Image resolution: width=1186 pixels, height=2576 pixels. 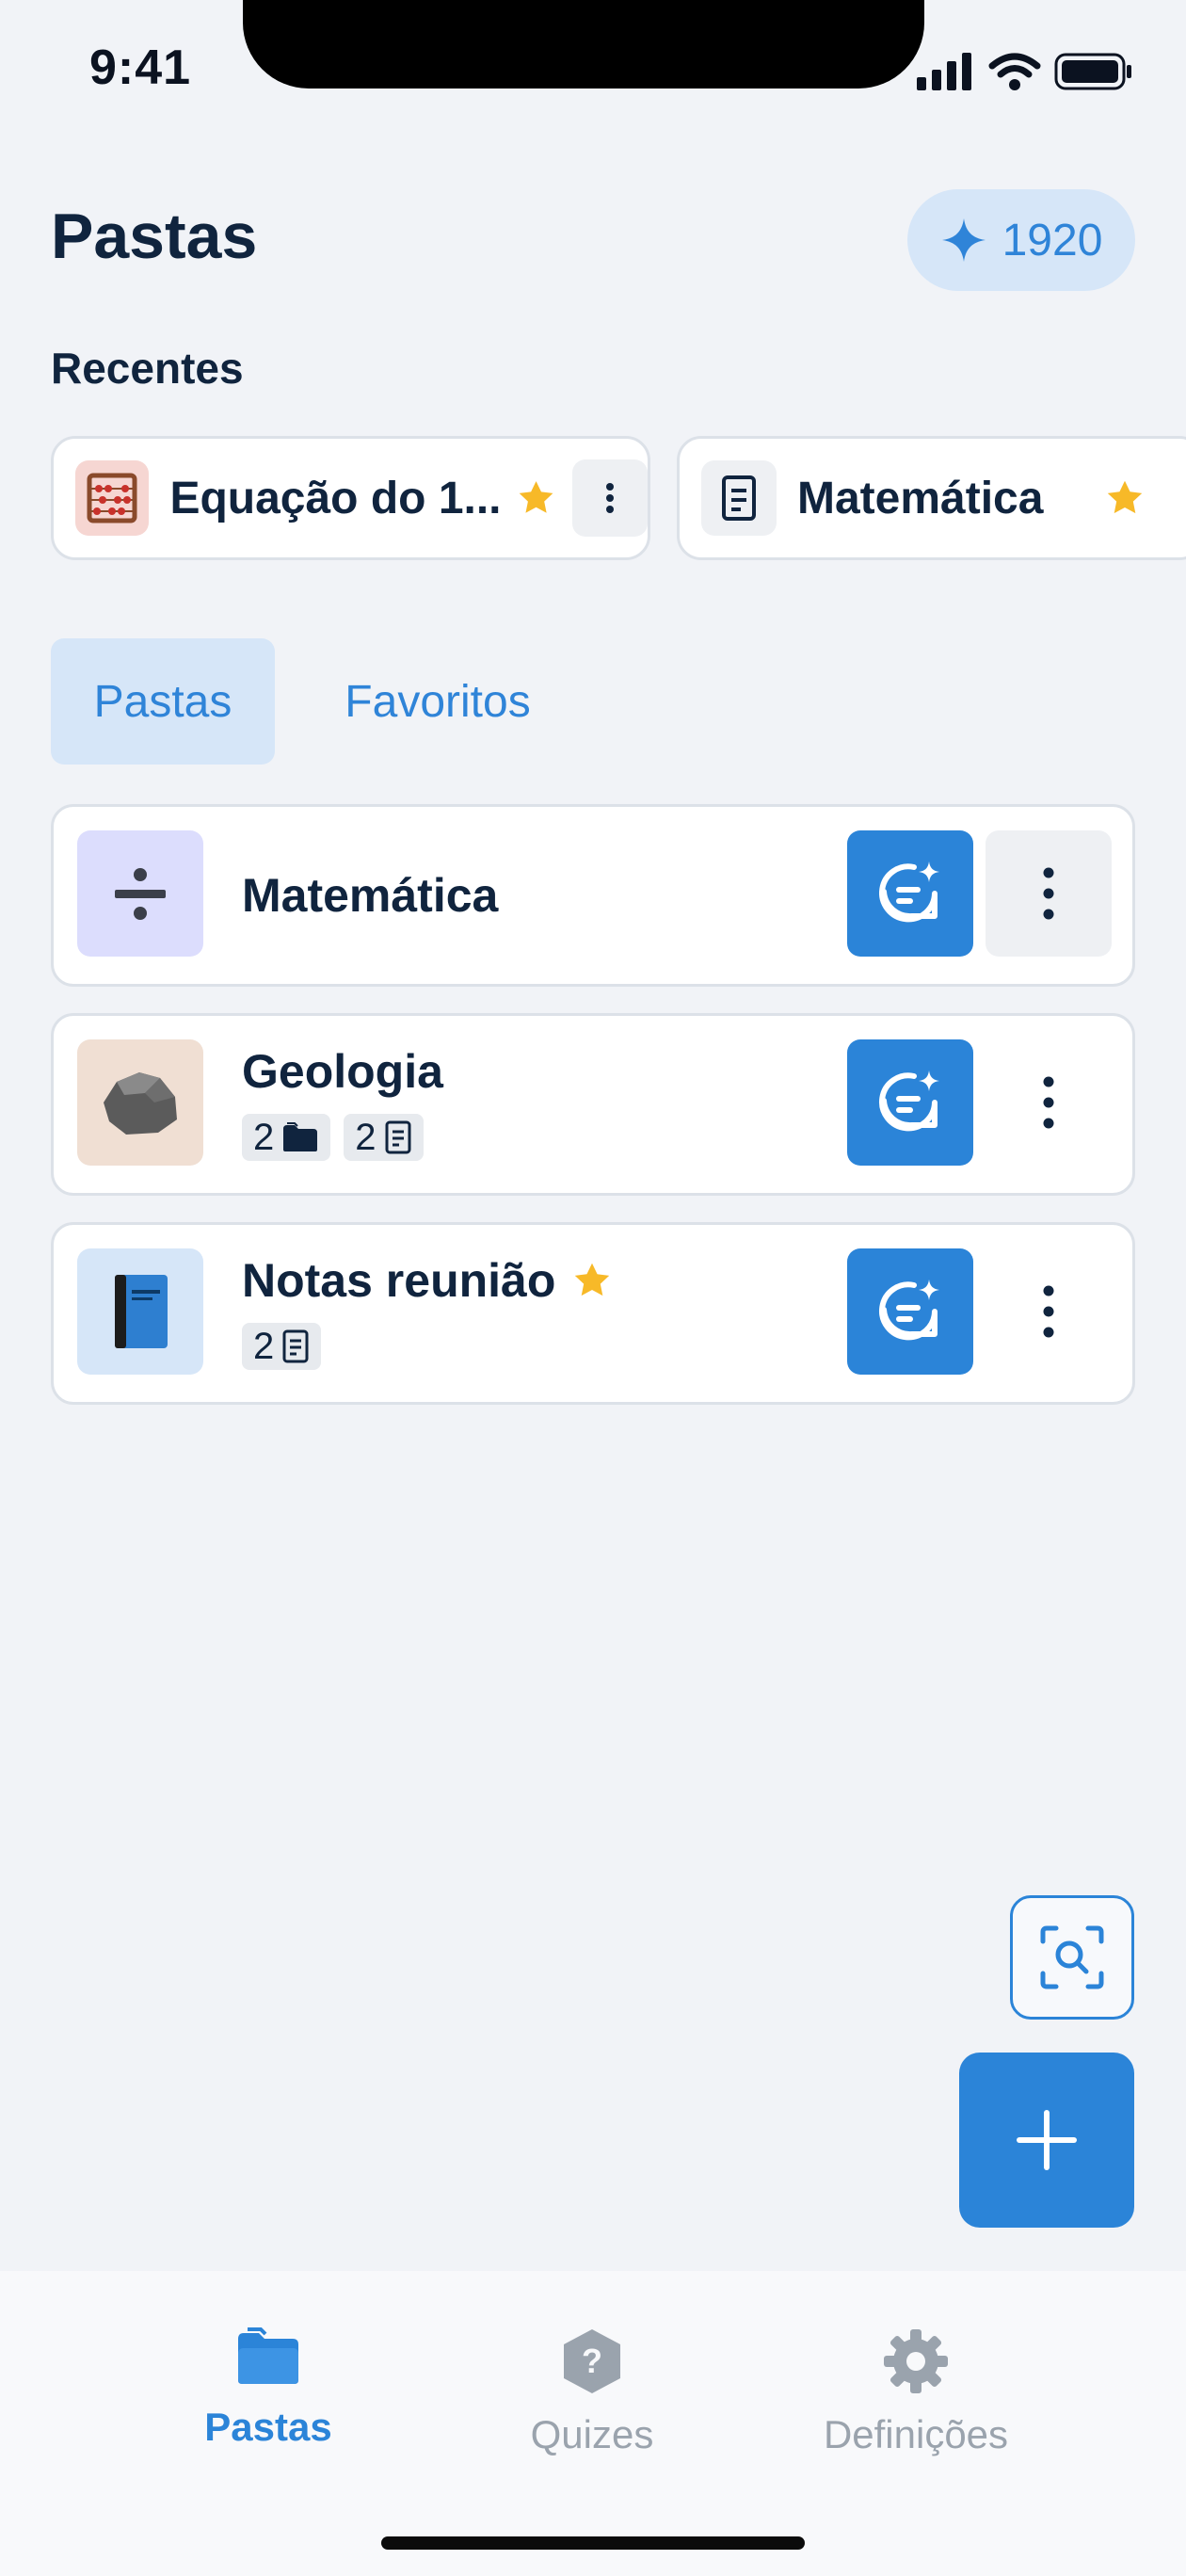 What do you see at coordinates (920, 498) in the screenshot?
I see `recent-item-label: Matemática` at bounding box center [920, 498].